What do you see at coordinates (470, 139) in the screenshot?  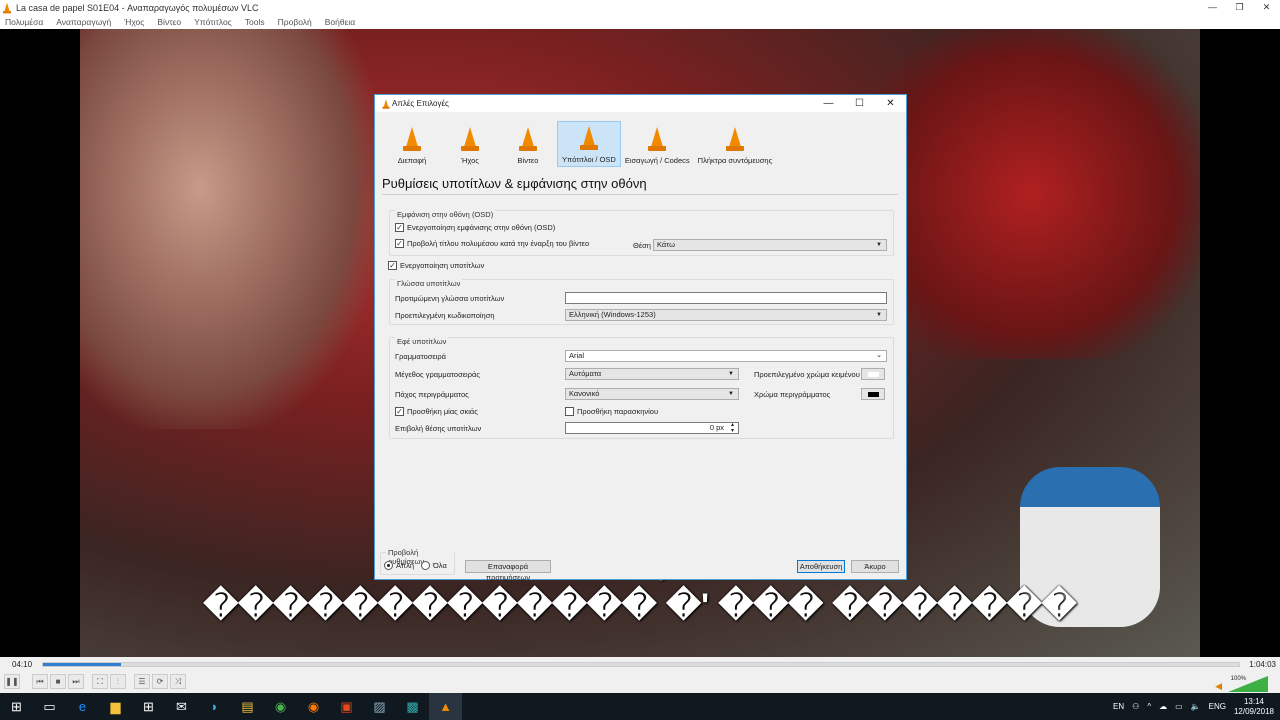 I see `headphones-icon` at bounding box center [470, 139].